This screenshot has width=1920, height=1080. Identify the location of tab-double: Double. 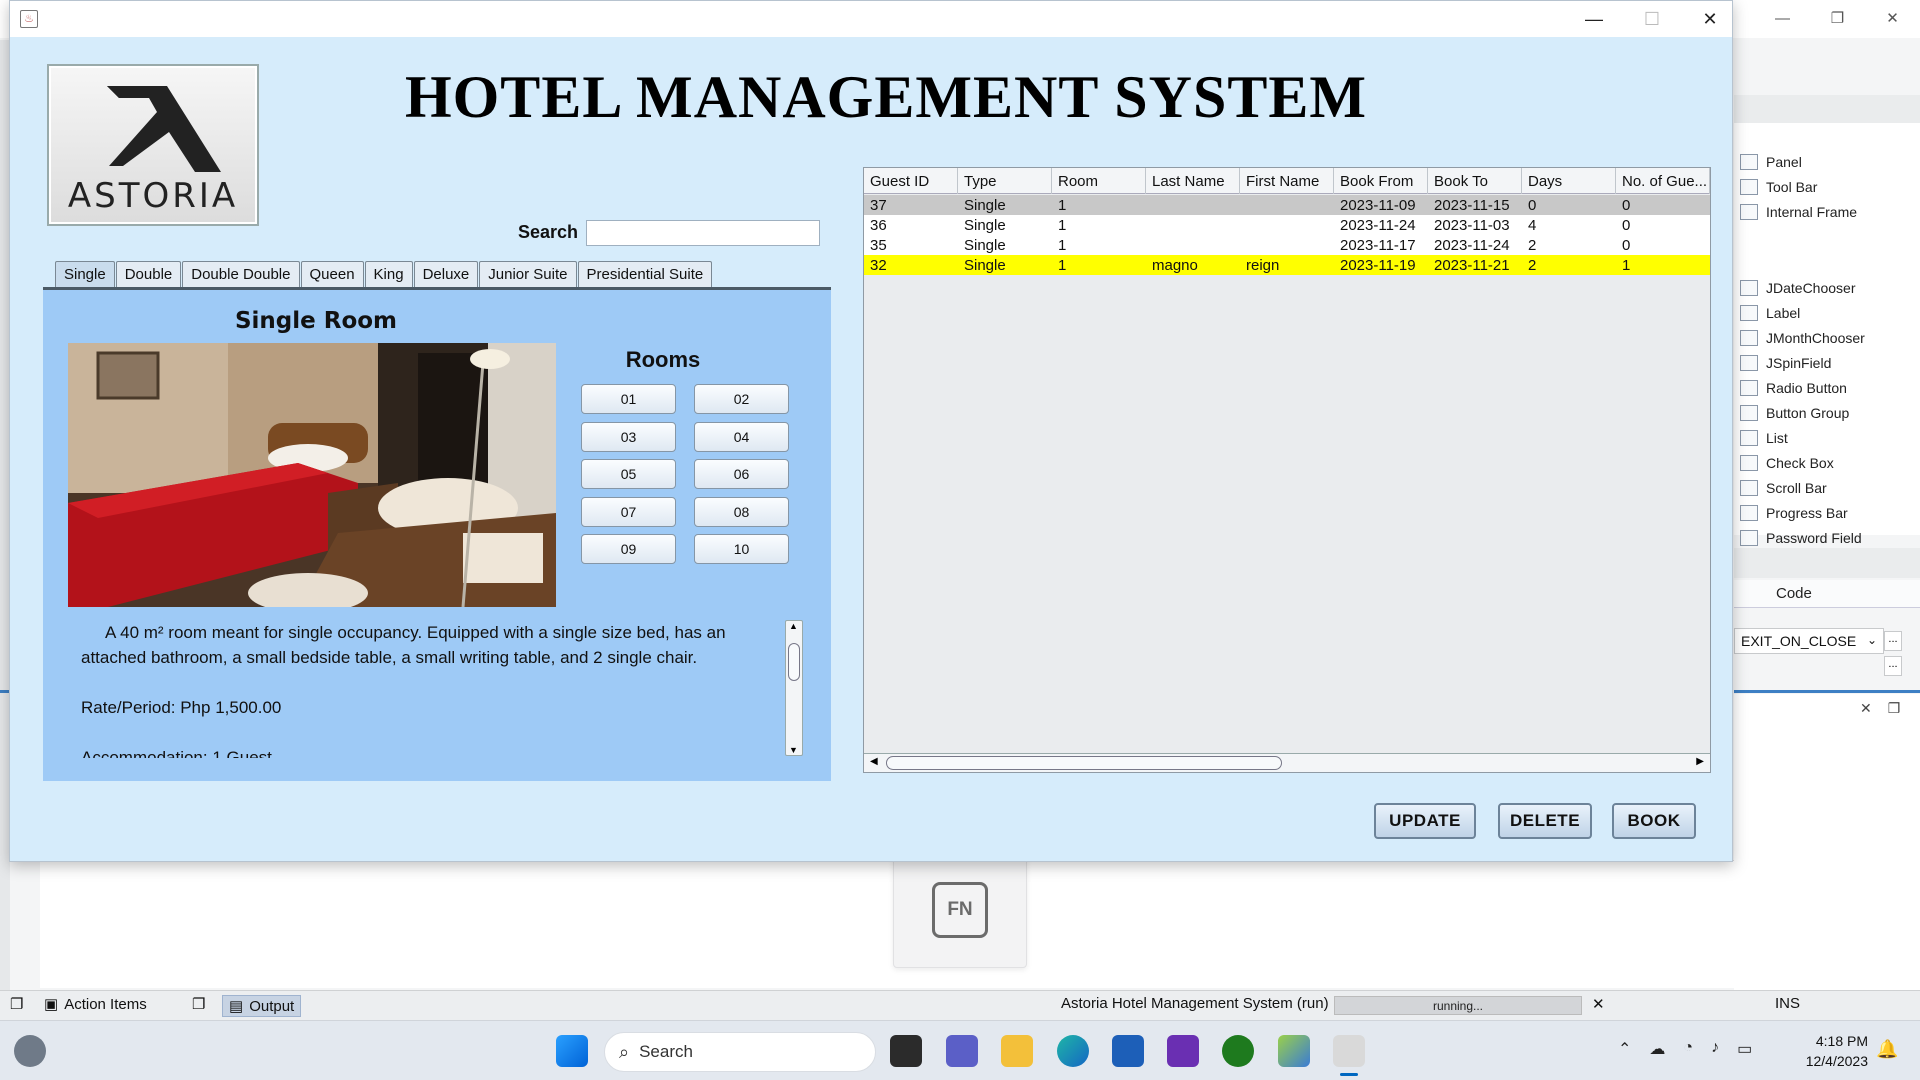
(148, 274).